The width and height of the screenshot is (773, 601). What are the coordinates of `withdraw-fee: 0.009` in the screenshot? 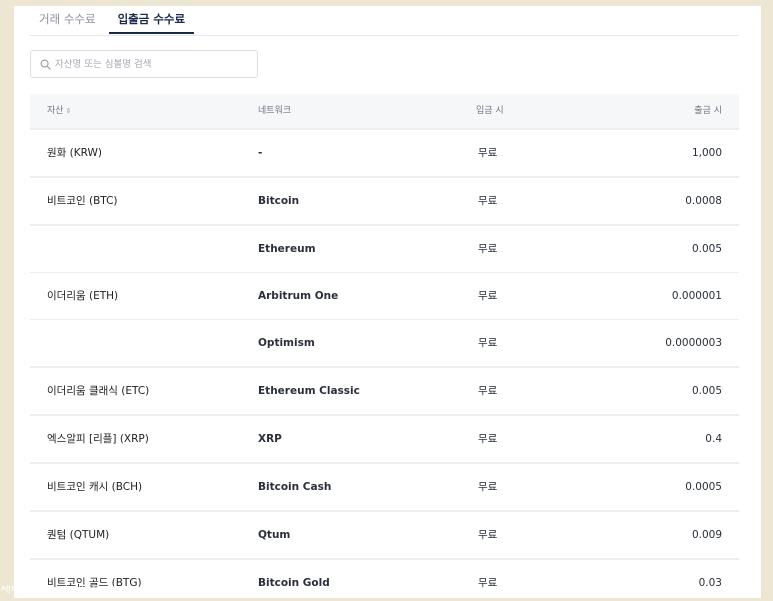 It's located at (706, 535).